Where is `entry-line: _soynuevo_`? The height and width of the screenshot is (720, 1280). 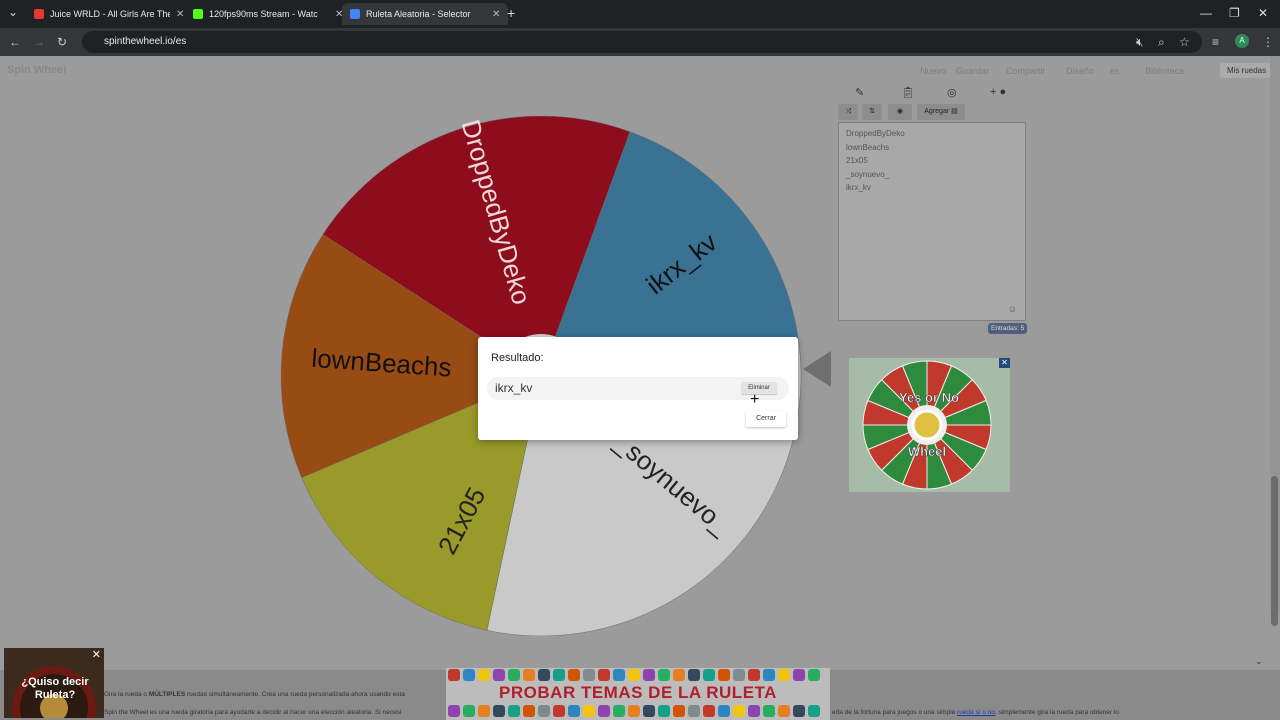 entry-line: _soynuevo_ is located at coordinates (868, 174).